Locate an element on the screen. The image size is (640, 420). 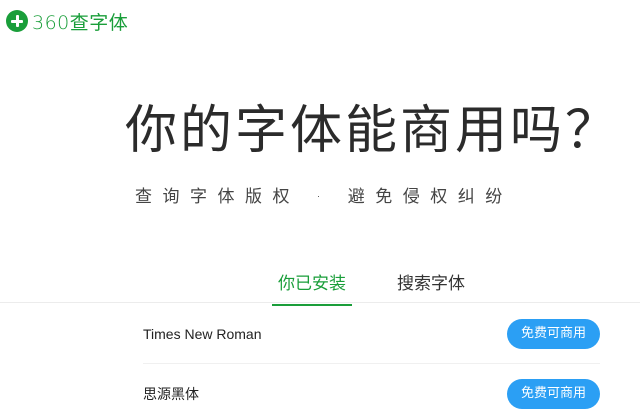
tab-bar: 你已安装 搜索字体 is located at coordinates (320, 285).